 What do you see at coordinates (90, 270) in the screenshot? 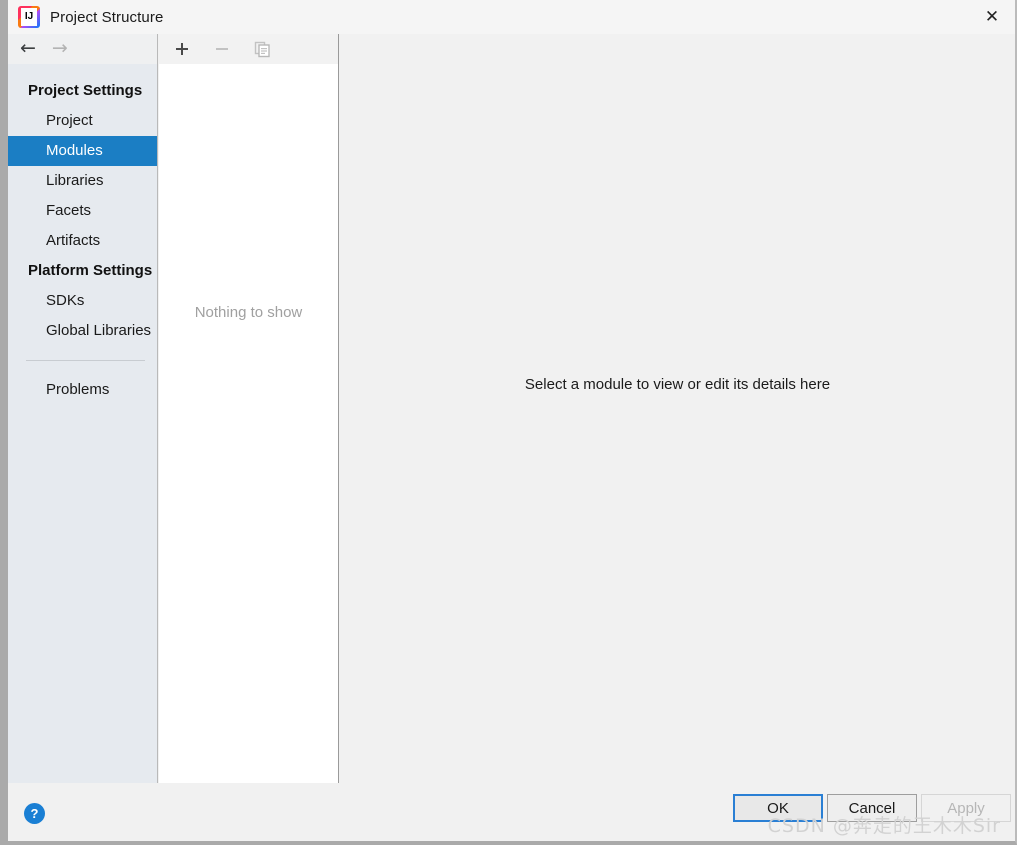
I see `sidebar-group-platform-settings: Platform Settings` at bounding box center [90, 270].